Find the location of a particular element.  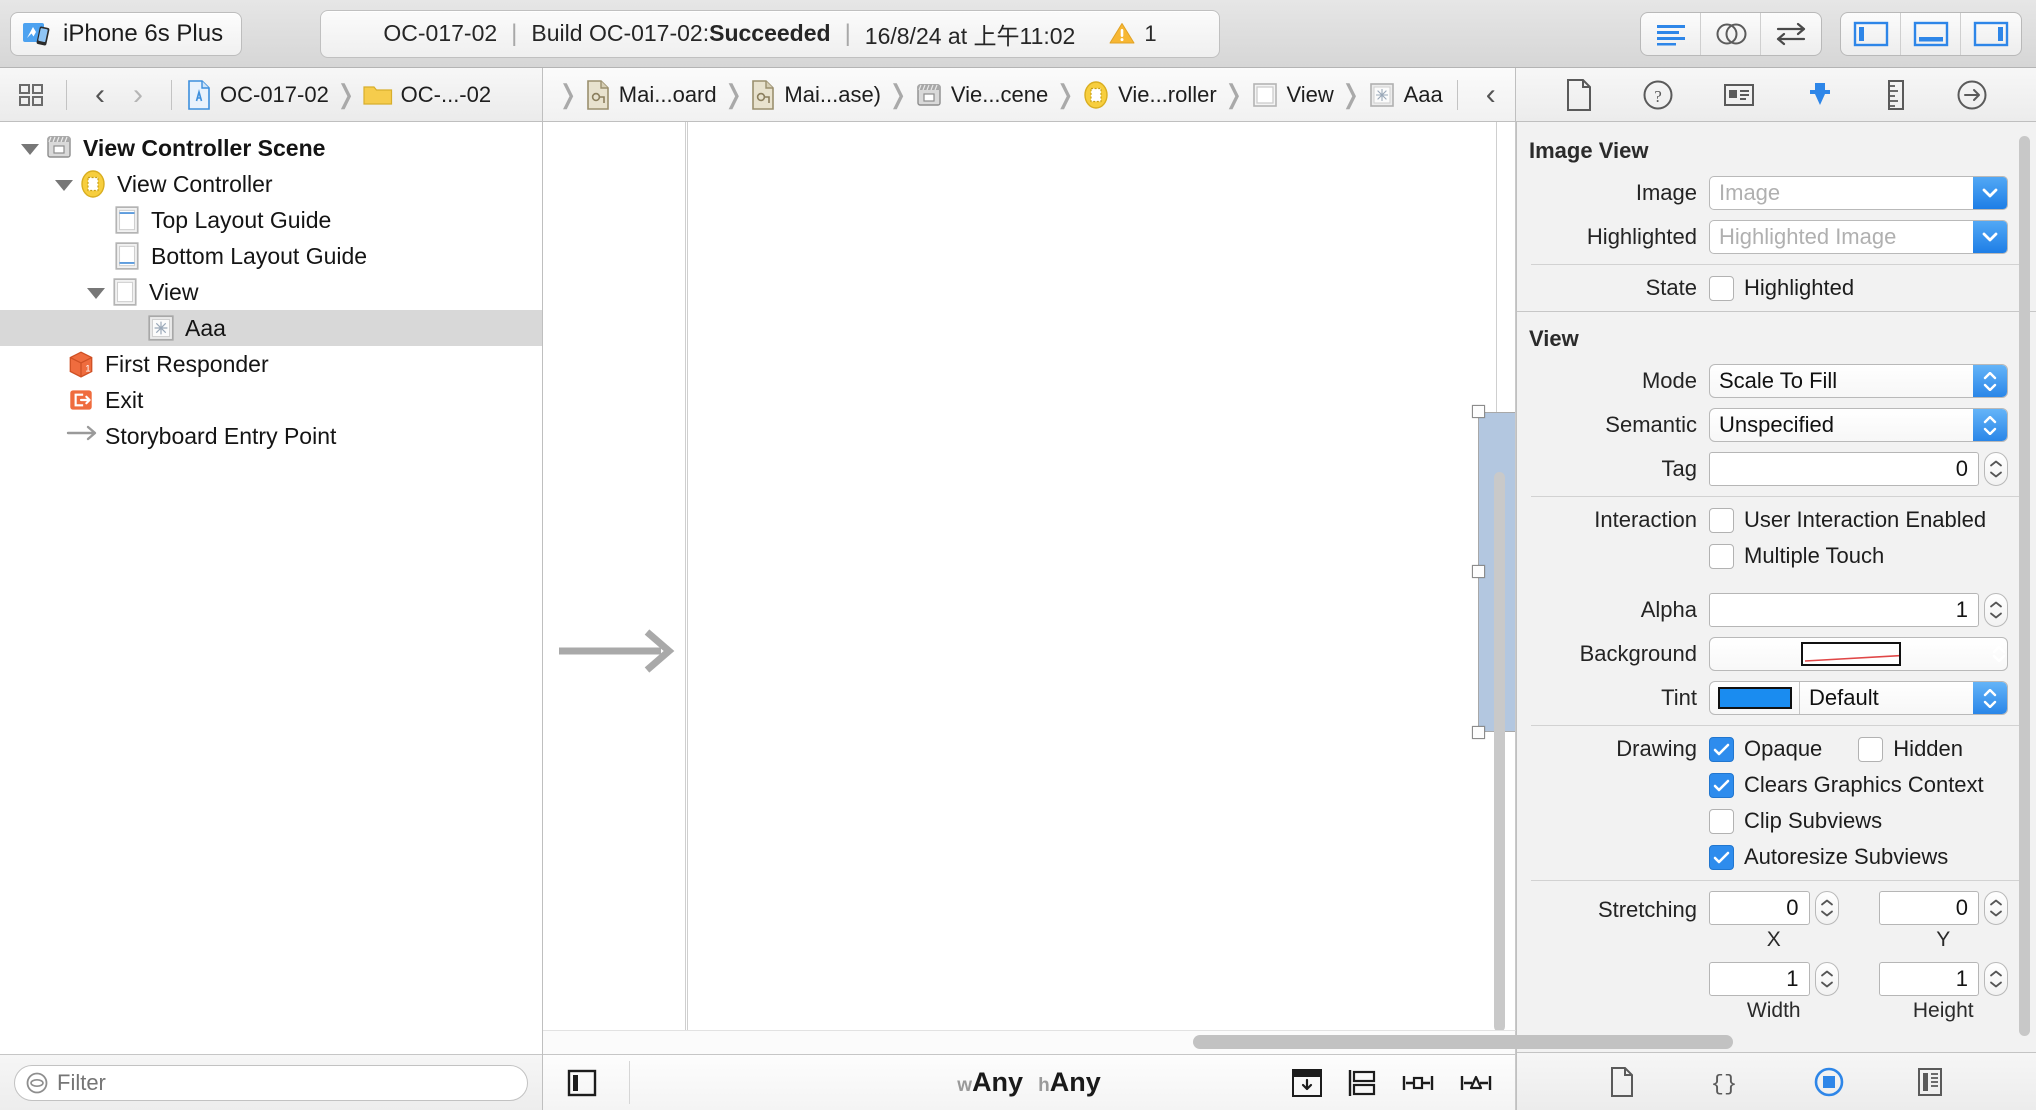

resize-handle-bottom-left is located at coordinates (1478, 732).